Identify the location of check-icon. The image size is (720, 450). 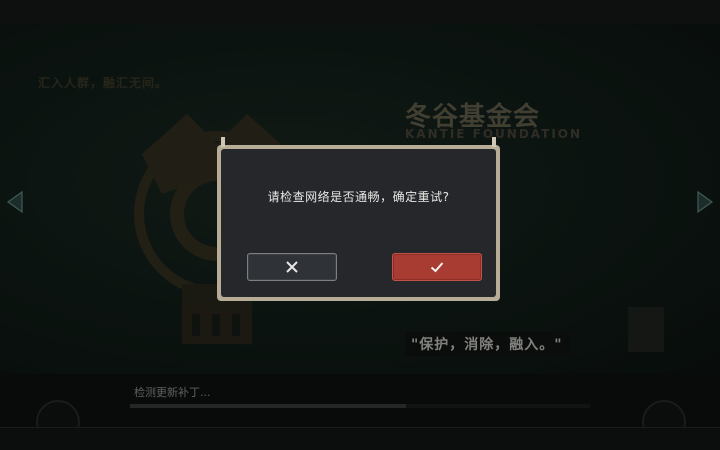
(437, 267).